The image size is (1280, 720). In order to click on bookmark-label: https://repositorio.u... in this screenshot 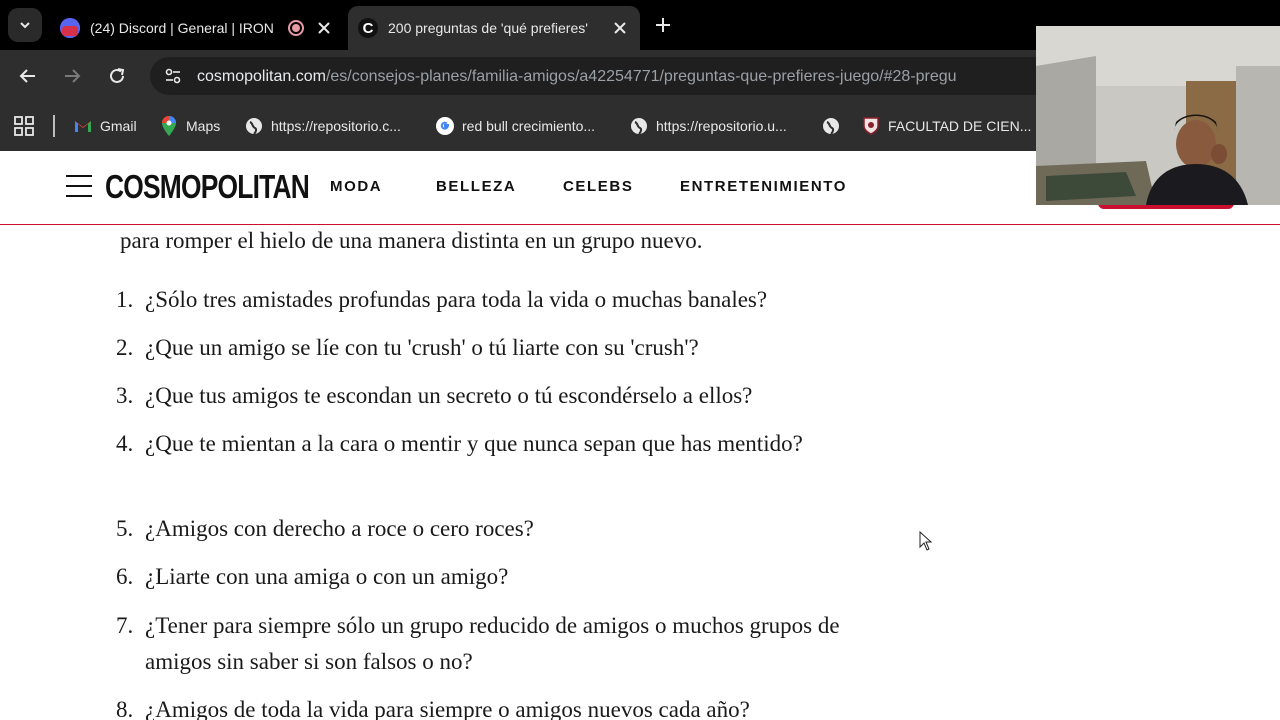, I will do `click(721, 126)`.